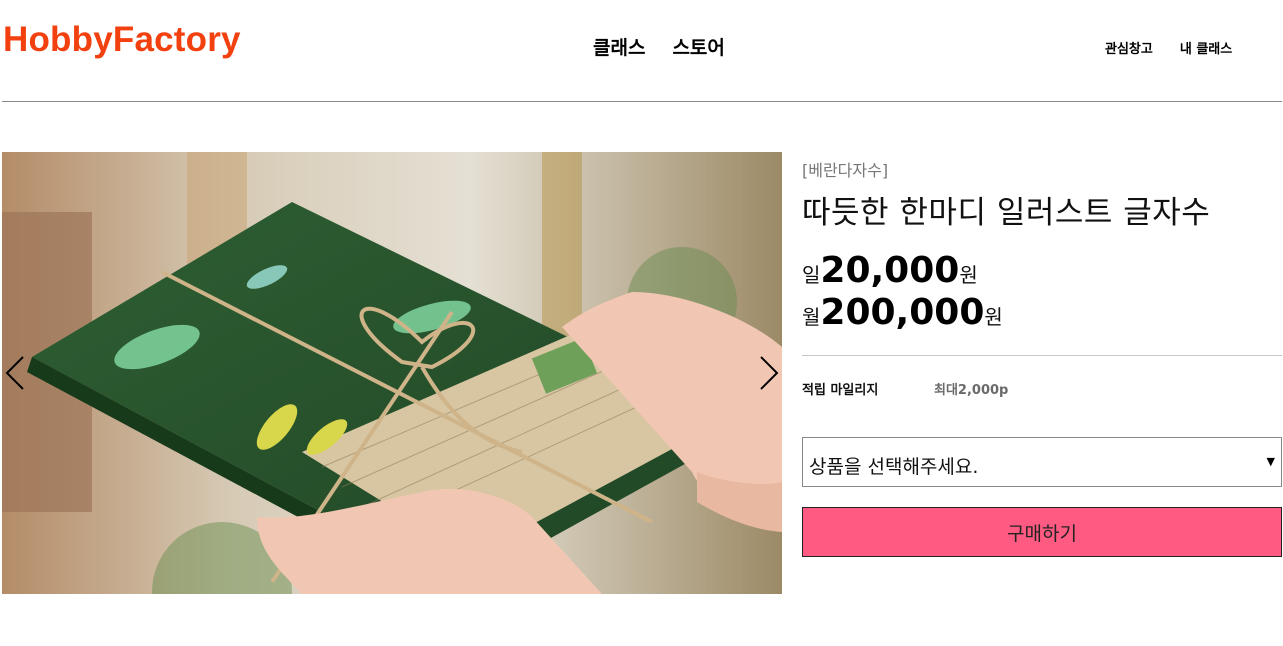  Describe the element at coordinates (1270, 461) in the screenshot. I see `caret-down-icon: ▼` at that location.